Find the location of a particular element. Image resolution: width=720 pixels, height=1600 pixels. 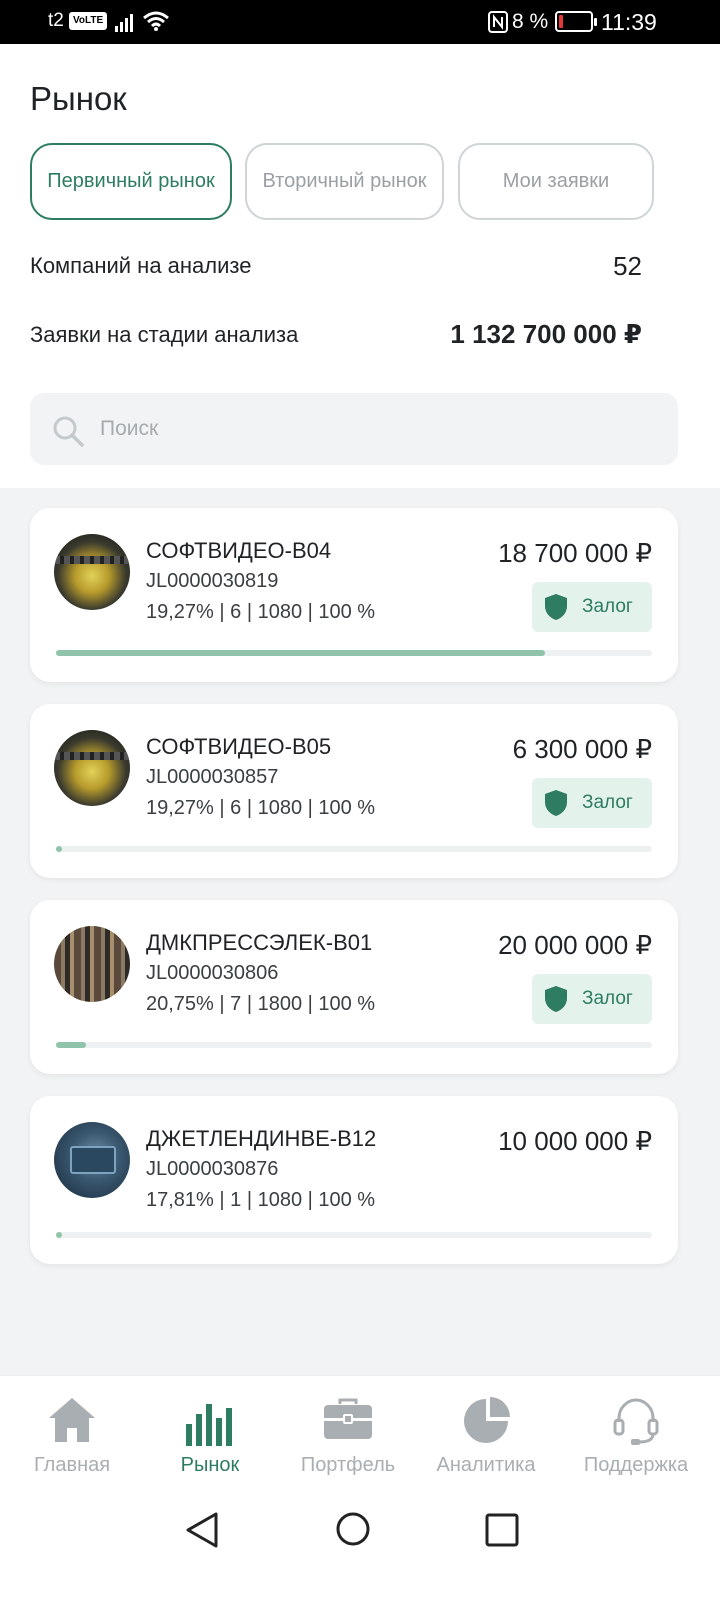

pie-chart-icon is located at coordinates (487, 1420).